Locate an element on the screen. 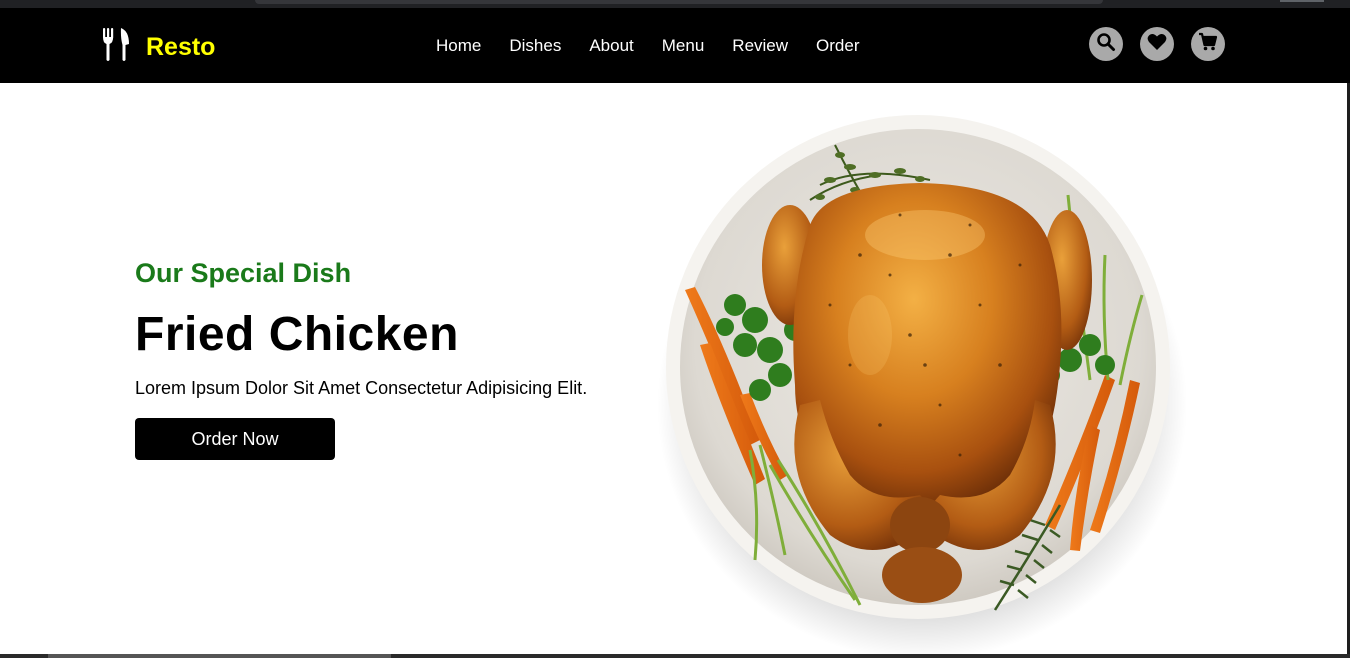  hero-subtitle: Our Special Dish is located at coordinates (243, 273).